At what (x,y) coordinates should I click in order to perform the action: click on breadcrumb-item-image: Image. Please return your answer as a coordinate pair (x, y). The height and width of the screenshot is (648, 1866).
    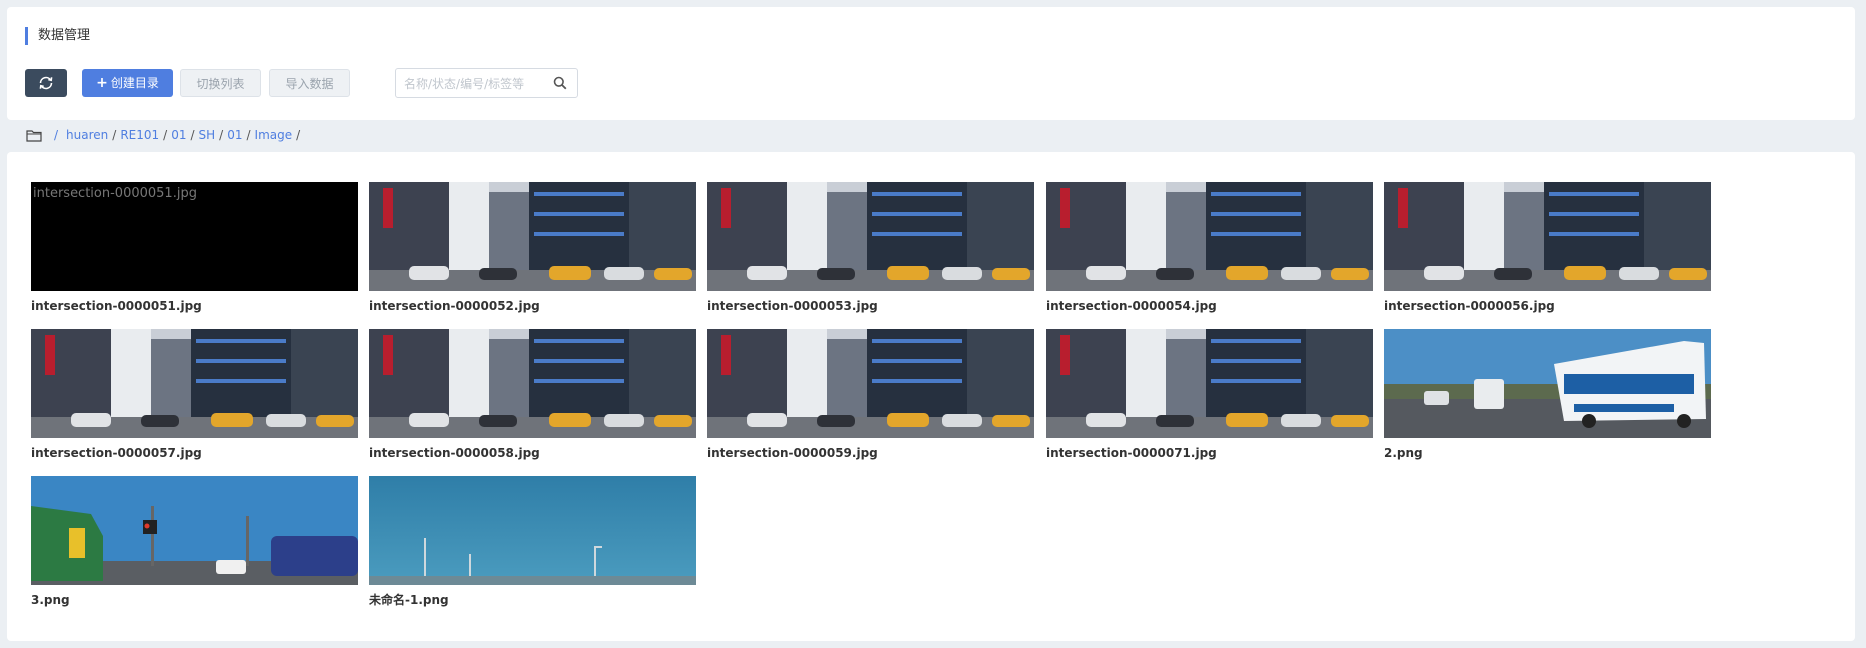
    Looking at the image, I should click on (274, 135).